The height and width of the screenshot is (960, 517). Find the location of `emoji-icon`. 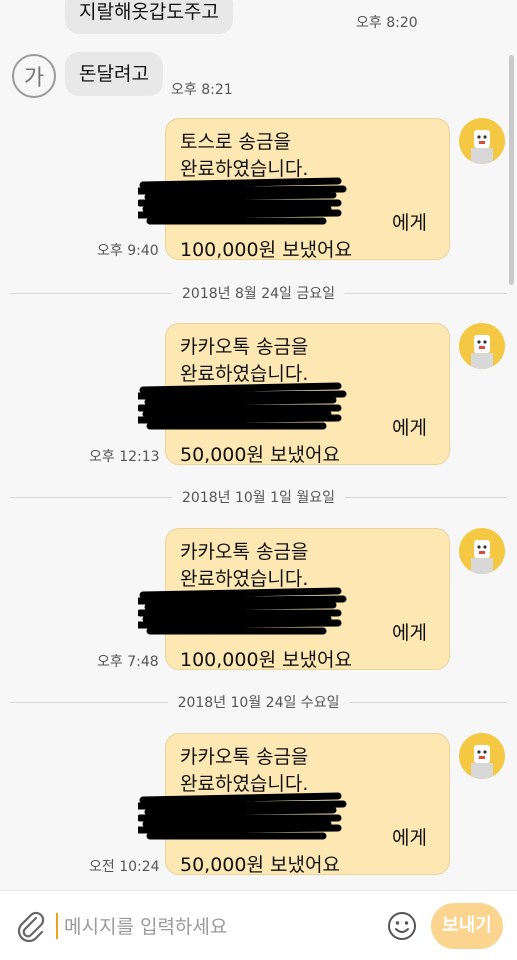

emoji-icon is located at coordinates (402, 926).